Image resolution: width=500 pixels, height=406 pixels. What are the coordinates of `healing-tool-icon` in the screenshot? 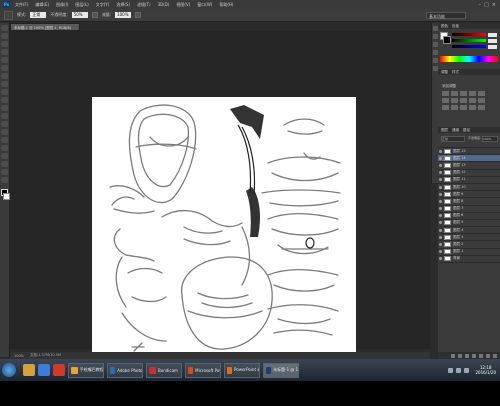 It's located at (4, 76).